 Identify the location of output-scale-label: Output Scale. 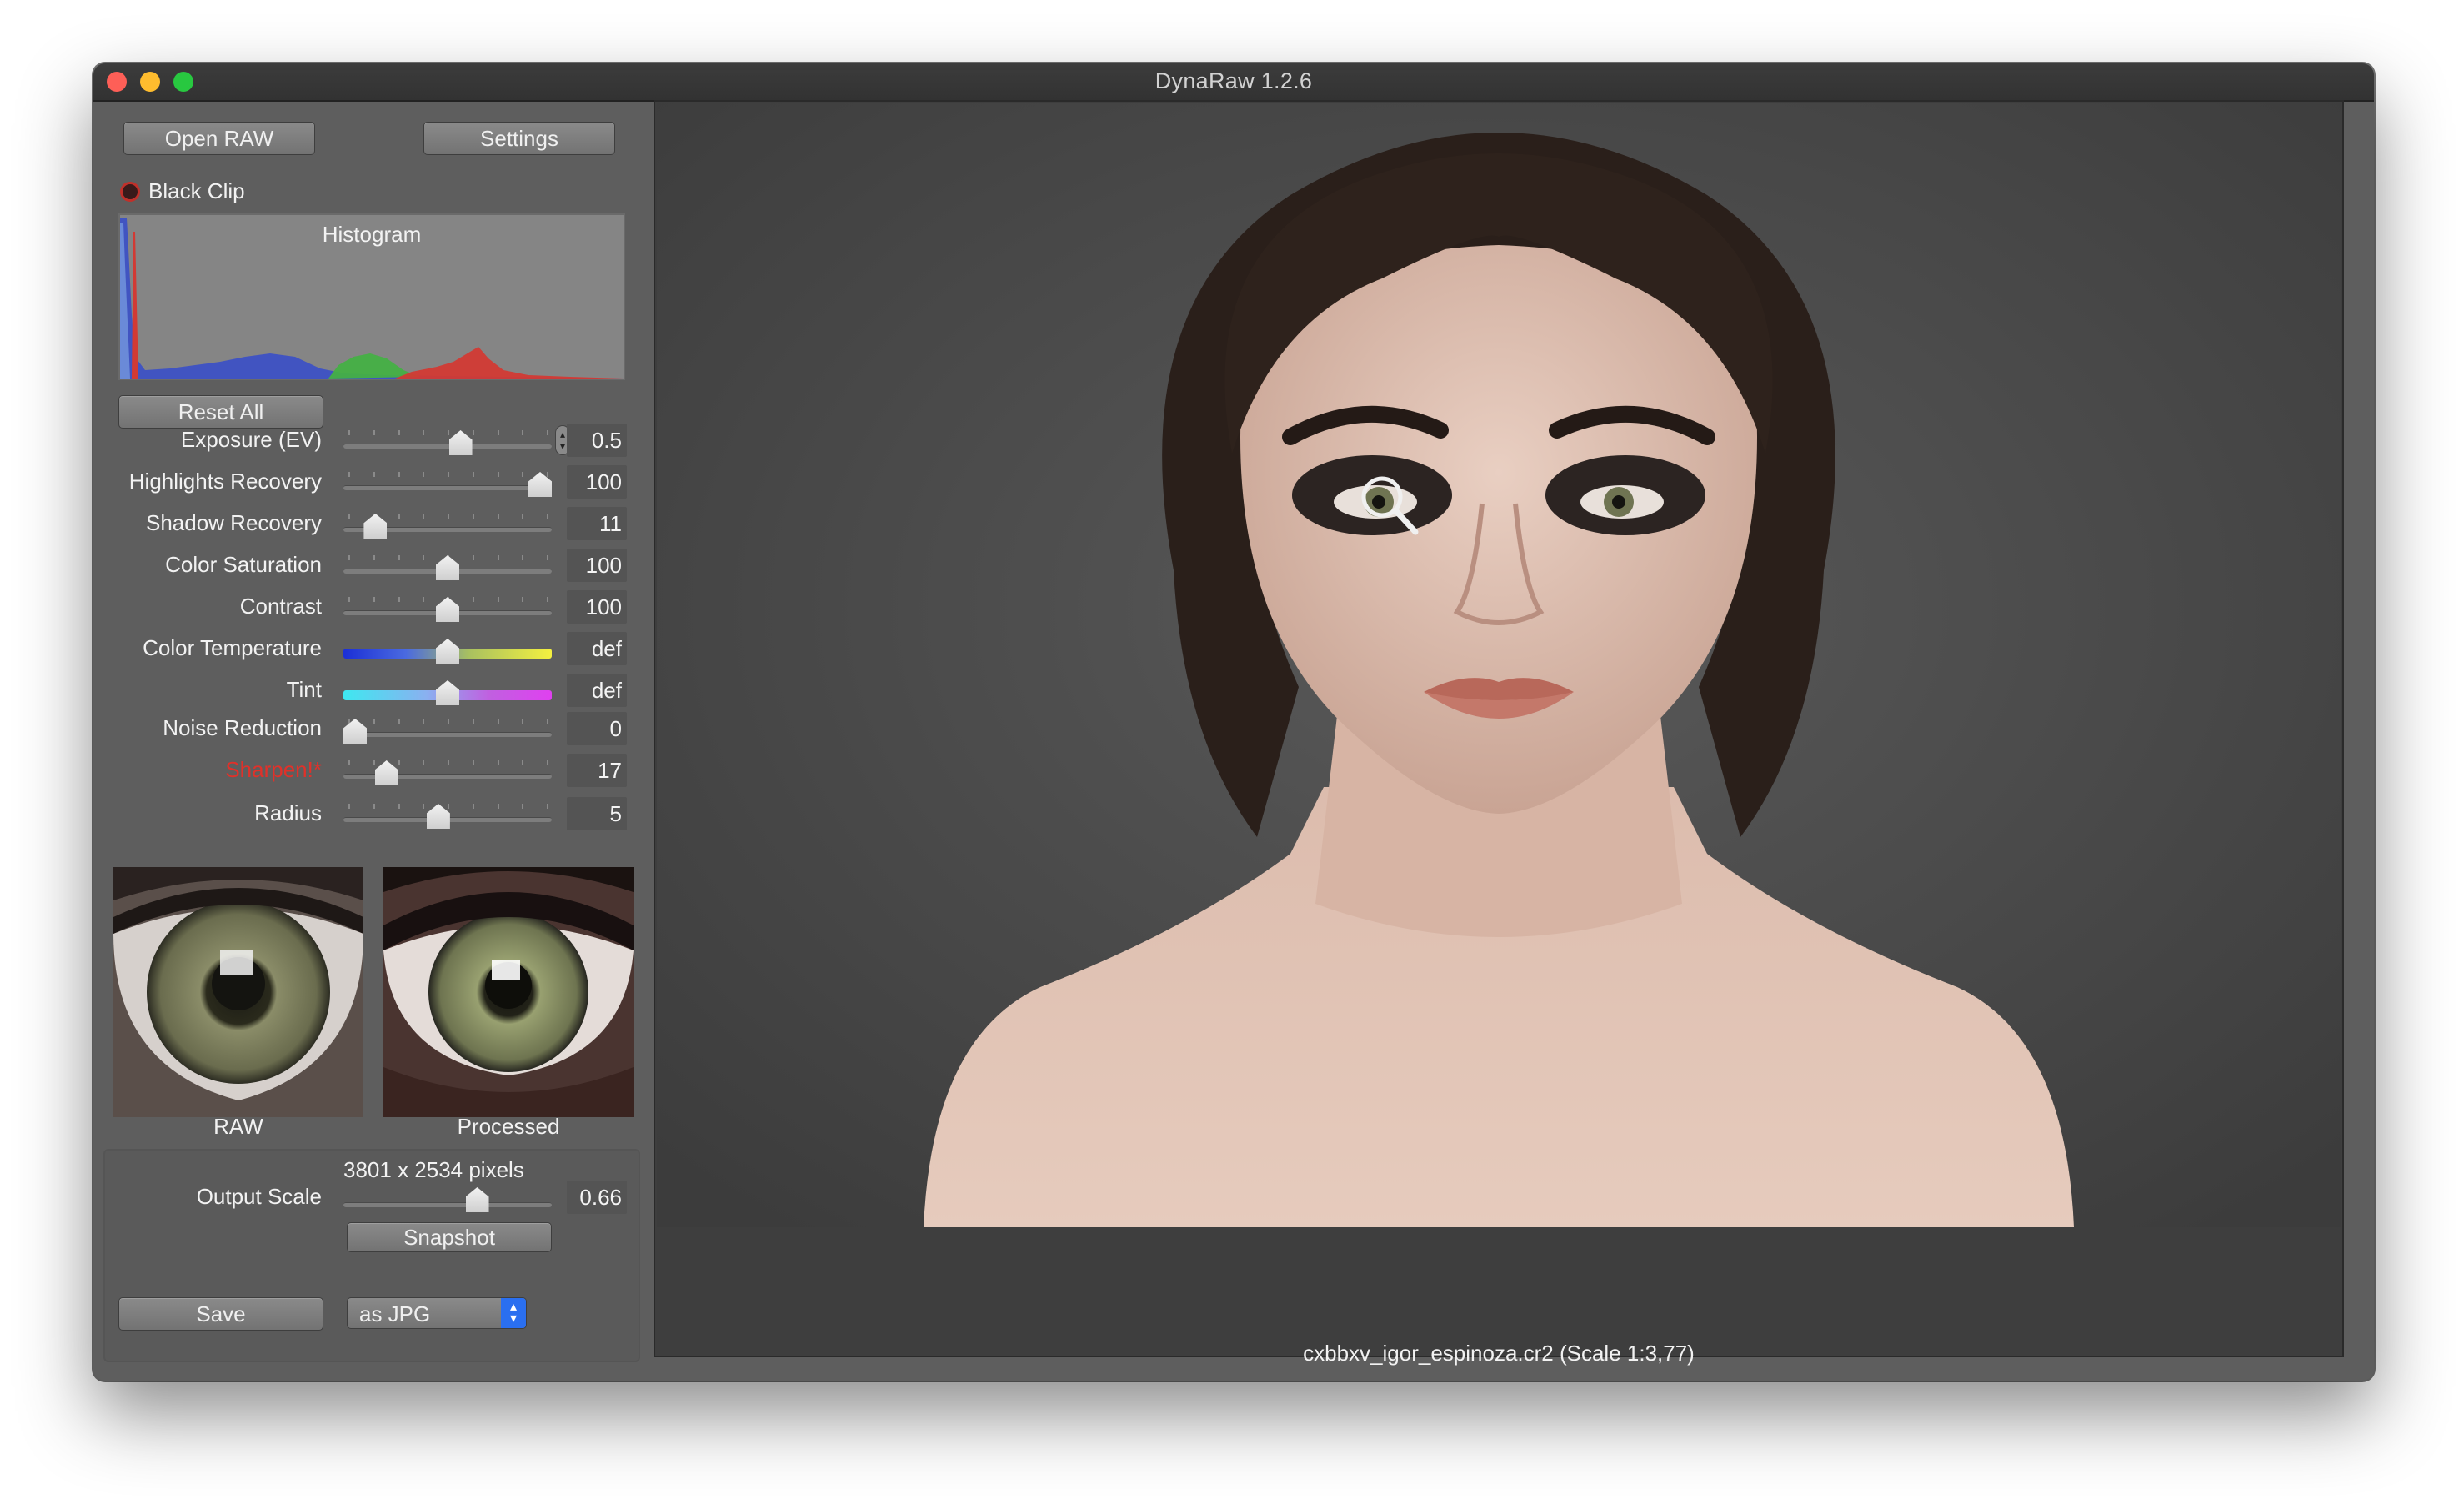
(259, 1197).